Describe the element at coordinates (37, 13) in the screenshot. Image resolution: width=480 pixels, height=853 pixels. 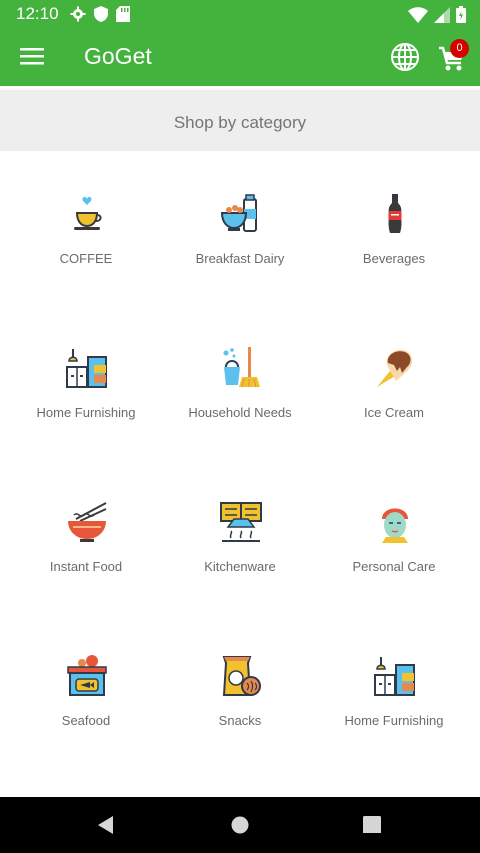
I see `status-time: 12:10` at that location.